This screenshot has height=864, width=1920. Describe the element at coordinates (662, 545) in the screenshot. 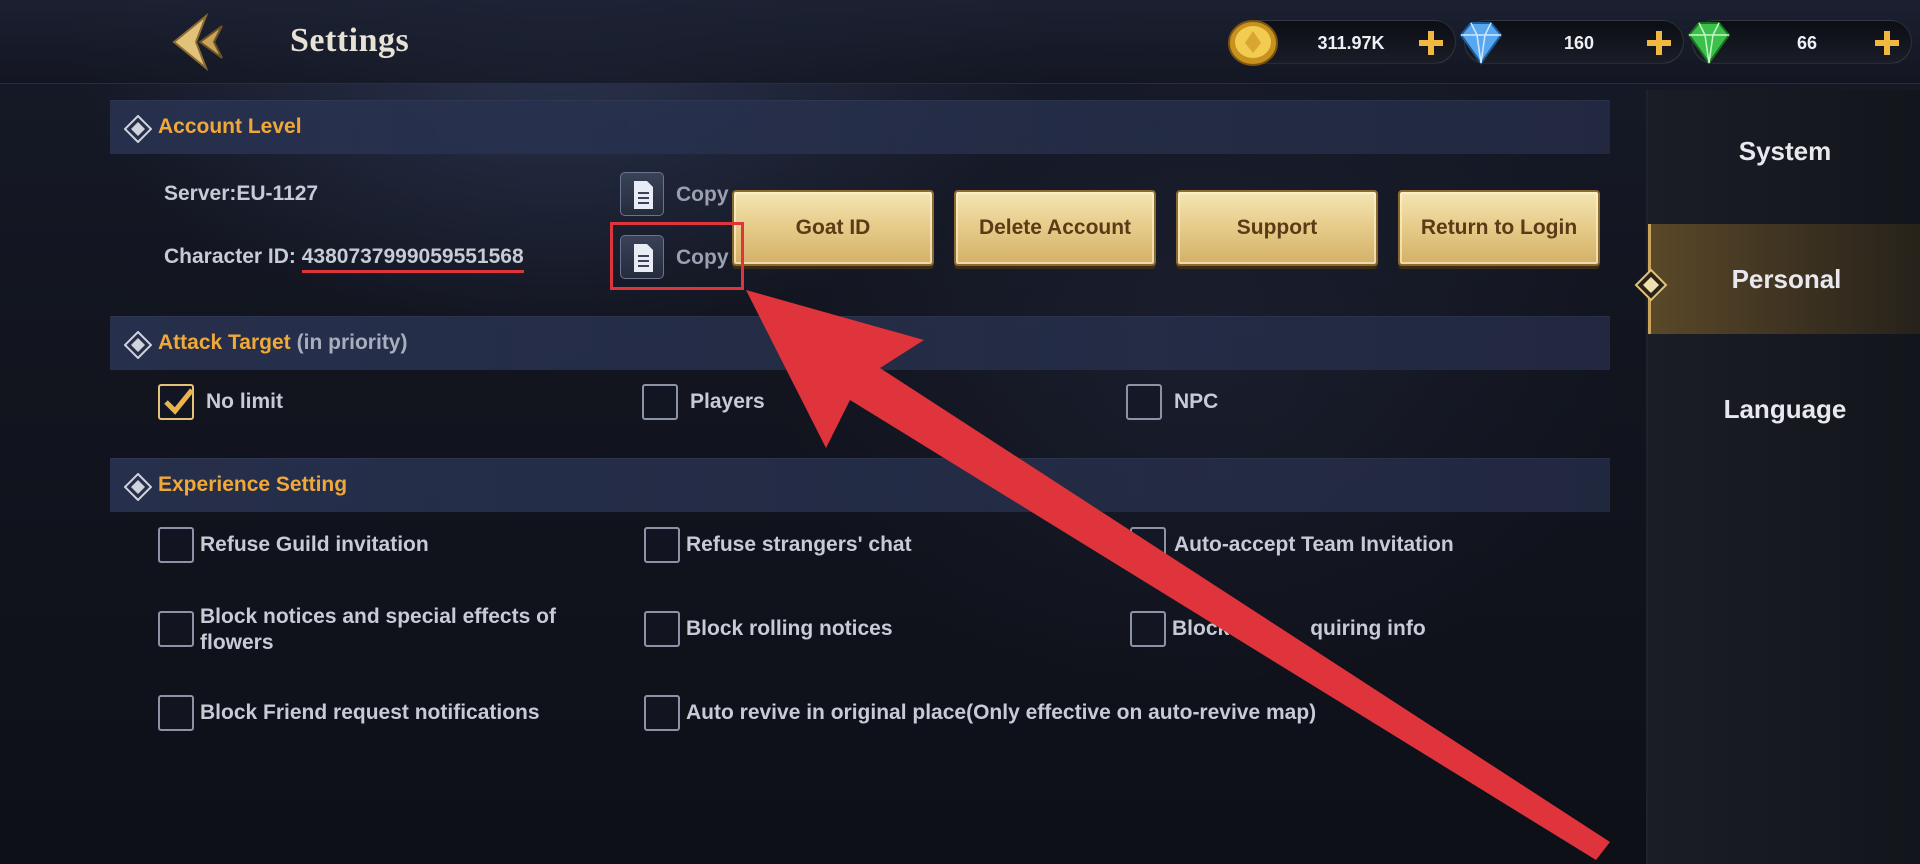

I see `refuse-strangers-chat-checkbox` at that location.